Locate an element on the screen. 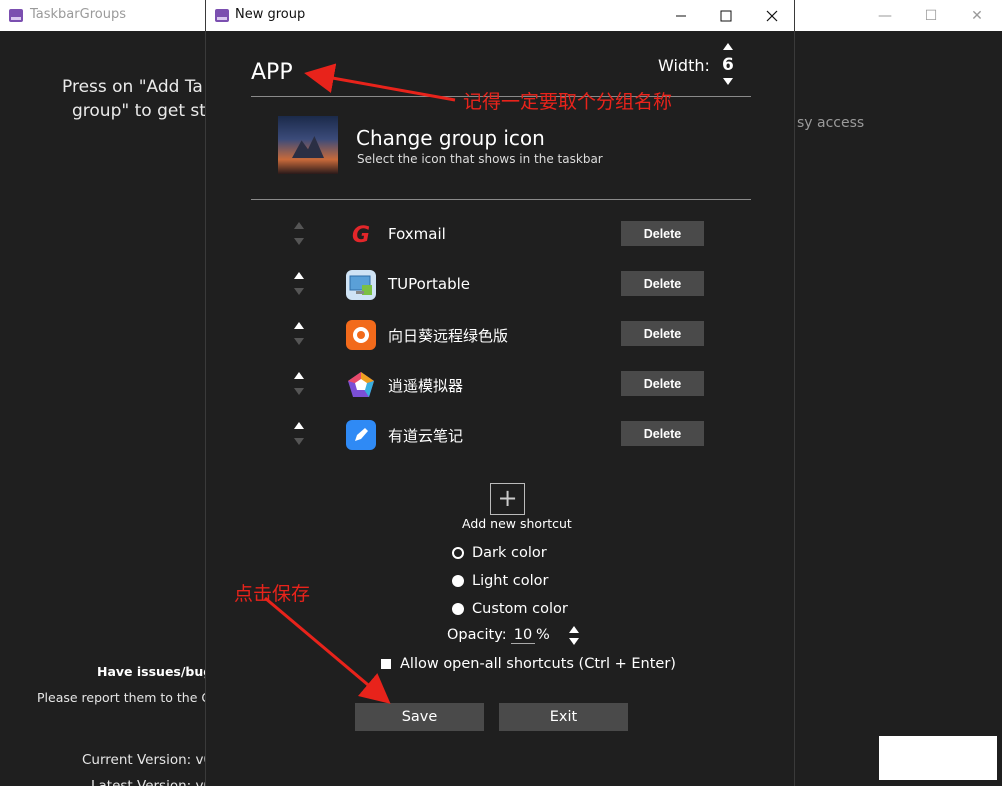 This screenshot has height=786, width=1002. intro-text-line1: Press on "Add Ta is located at coordinates (132, 87).